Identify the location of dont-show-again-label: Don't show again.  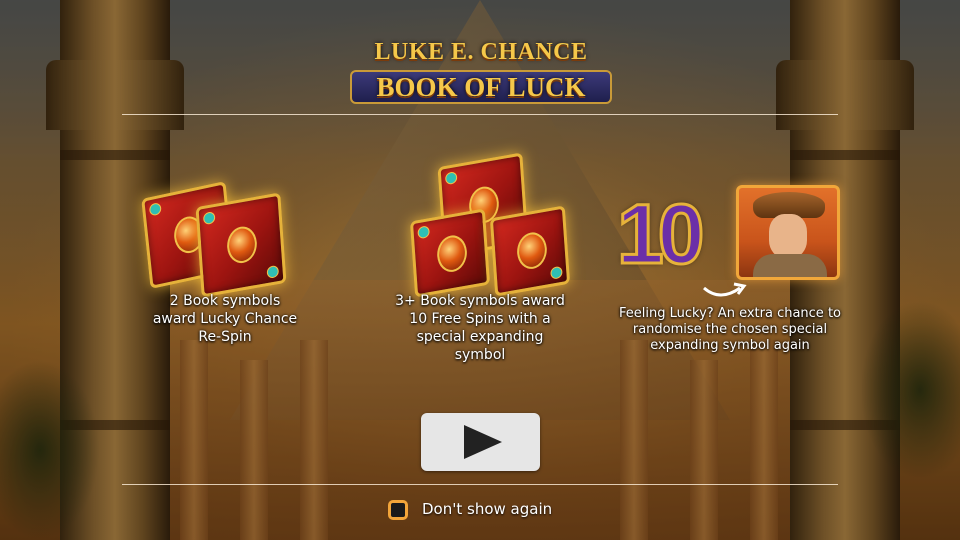
(487, 509).